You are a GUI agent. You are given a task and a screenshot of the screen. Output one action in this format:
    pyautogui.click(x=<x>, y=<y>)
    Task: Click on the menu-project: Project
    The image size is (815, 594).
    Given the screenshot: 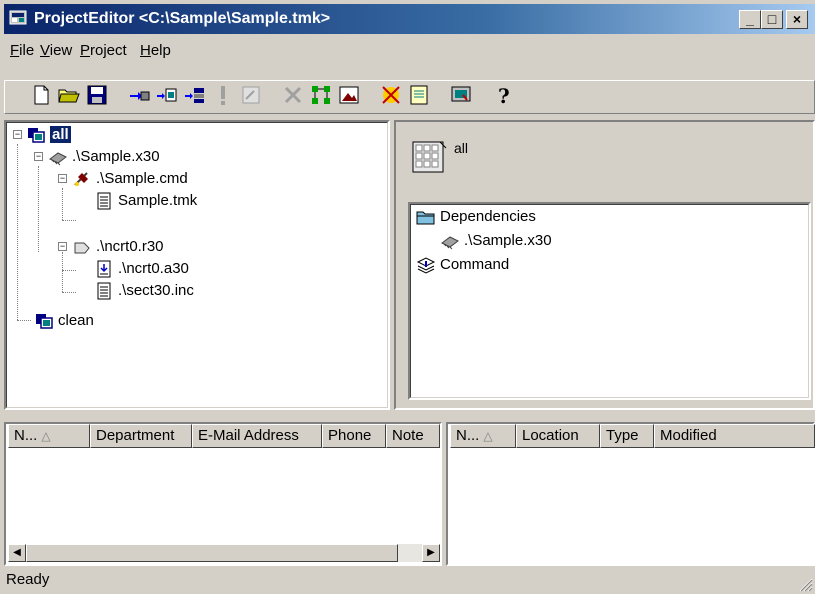 What is the action you would take?
    pyautogui.click(x=103, y=50)
    